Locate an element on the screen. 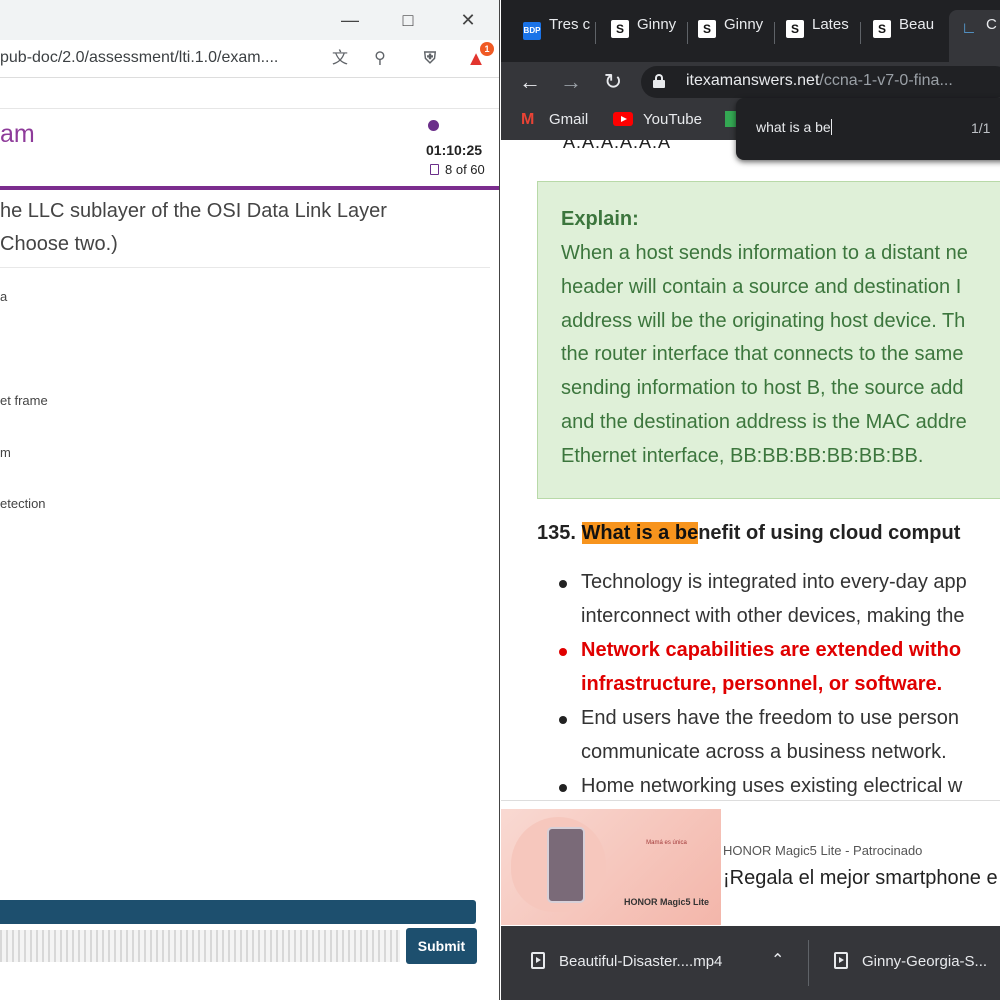 This screenshot has width=1000, height=1000. answer-option-2: et frame is located at coordinates (24, 400).